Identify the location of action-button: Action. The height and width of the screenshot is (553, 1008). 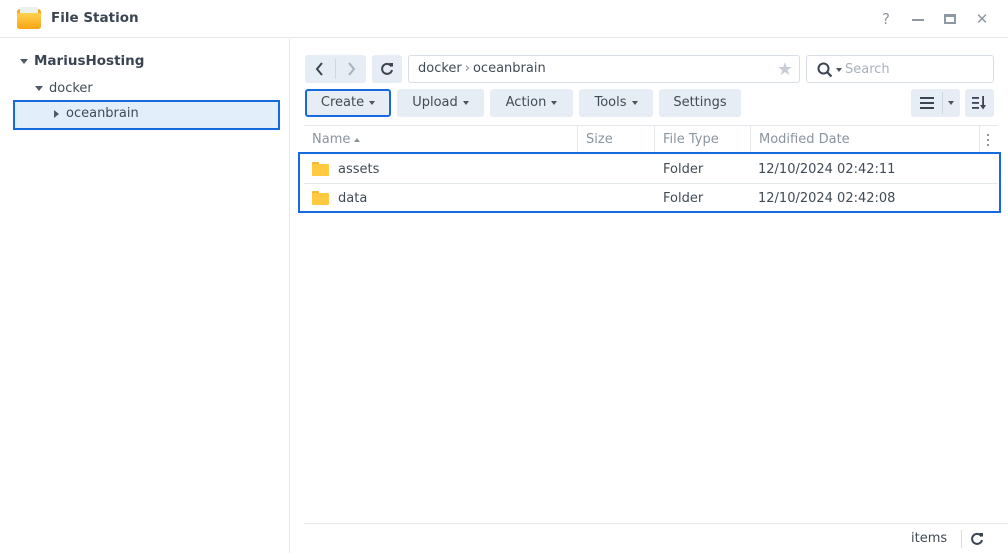
(531, 103).